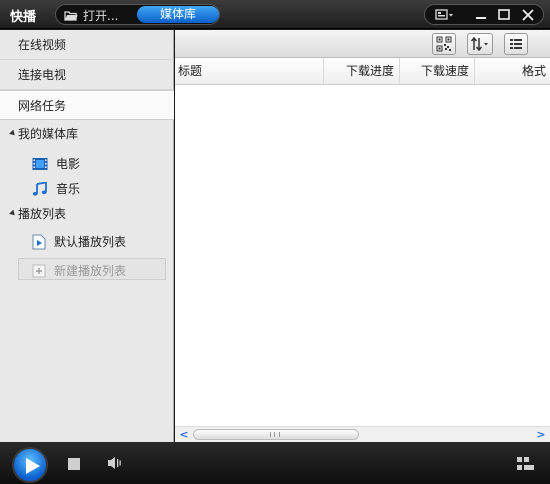 This screenshot has height=484, width=550. What do you see at coordinates (362, 44) in the screenshot?
I see `toolbar` at bounding box center [362, 44].